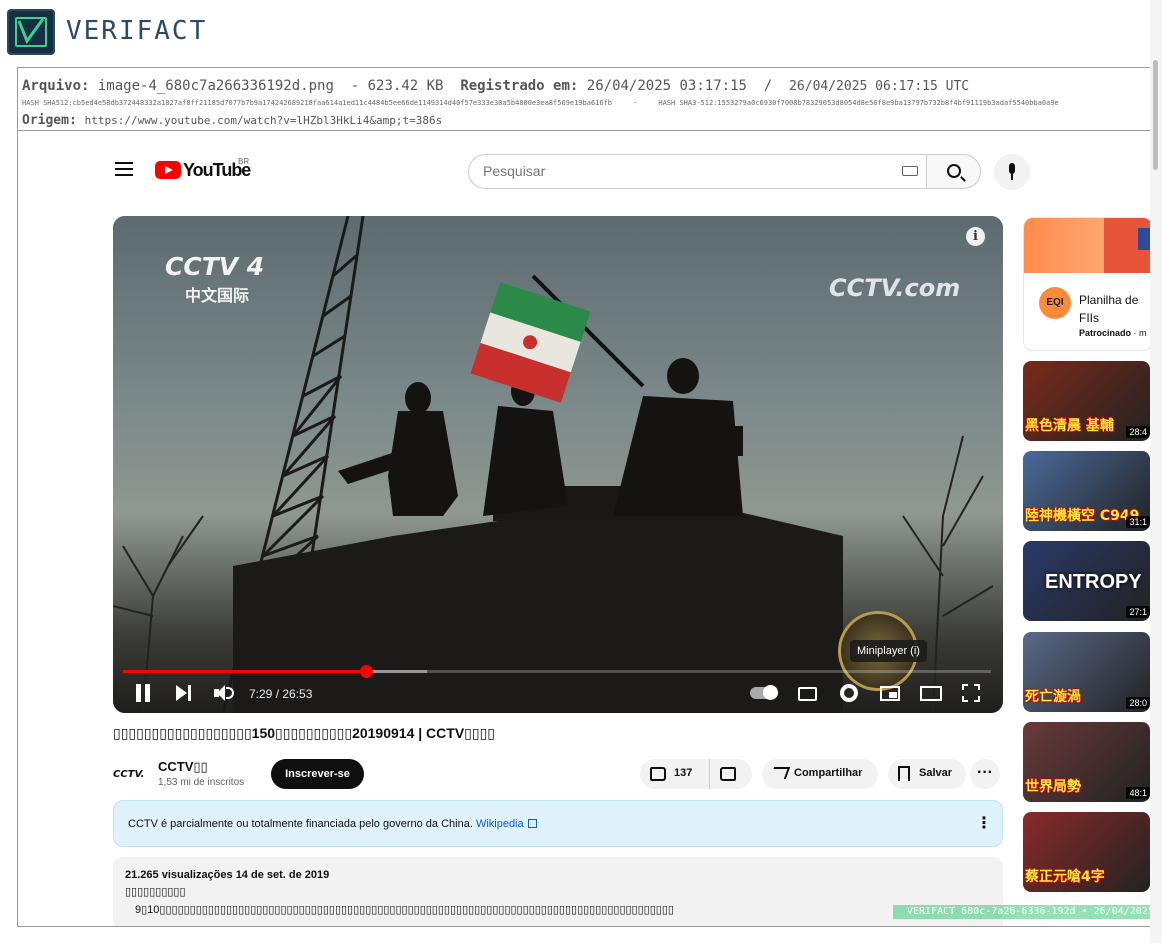 The image size is (1162, 943). Describe the element at coordinates (1113, 333) in the screenshot. I see `ad-sponsored-label: Patrocinado · m` at that location.